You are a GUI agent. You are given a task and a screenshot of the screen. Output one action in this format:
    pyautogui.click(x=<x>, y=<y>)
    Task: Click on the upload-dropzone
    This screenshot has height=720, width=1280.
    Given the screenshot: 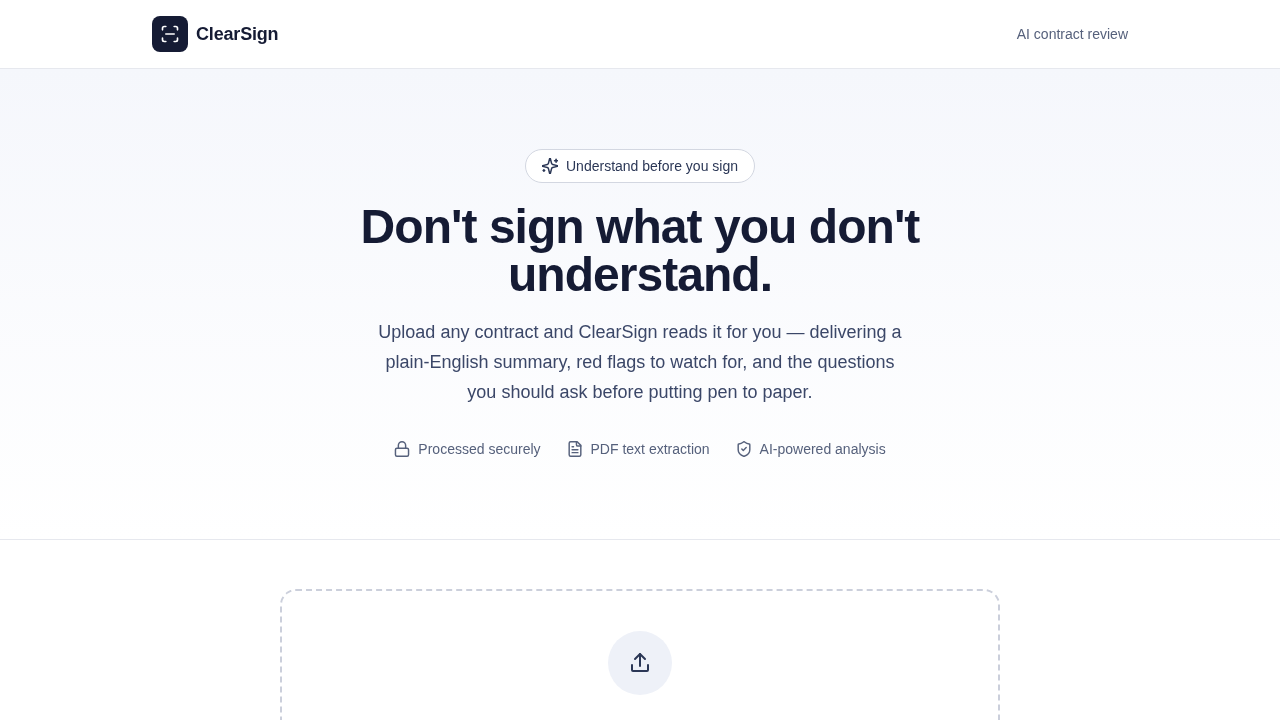 What is the action you would take?
    pyautogui.click(x=640, y=654)
    